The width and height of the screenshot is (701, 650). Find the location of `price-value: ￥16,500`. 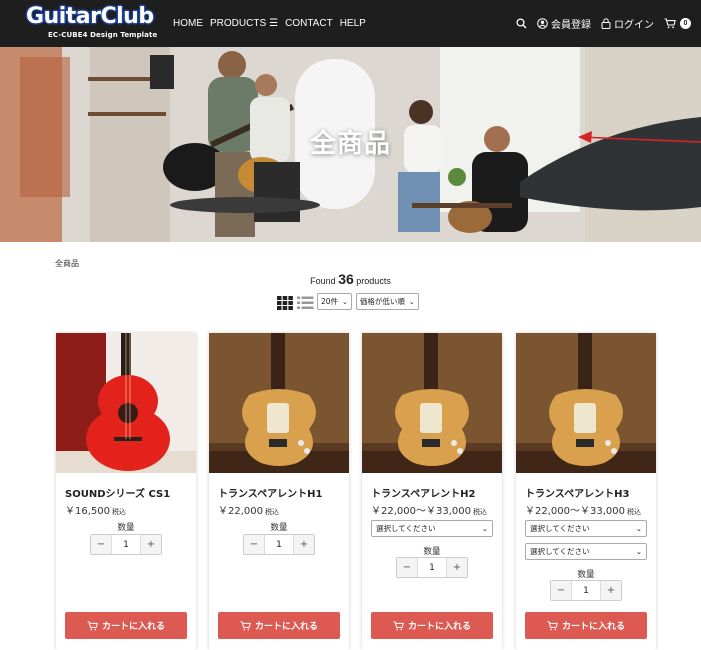

price-value: ￥16,500 is located at coordinates (87, 511).